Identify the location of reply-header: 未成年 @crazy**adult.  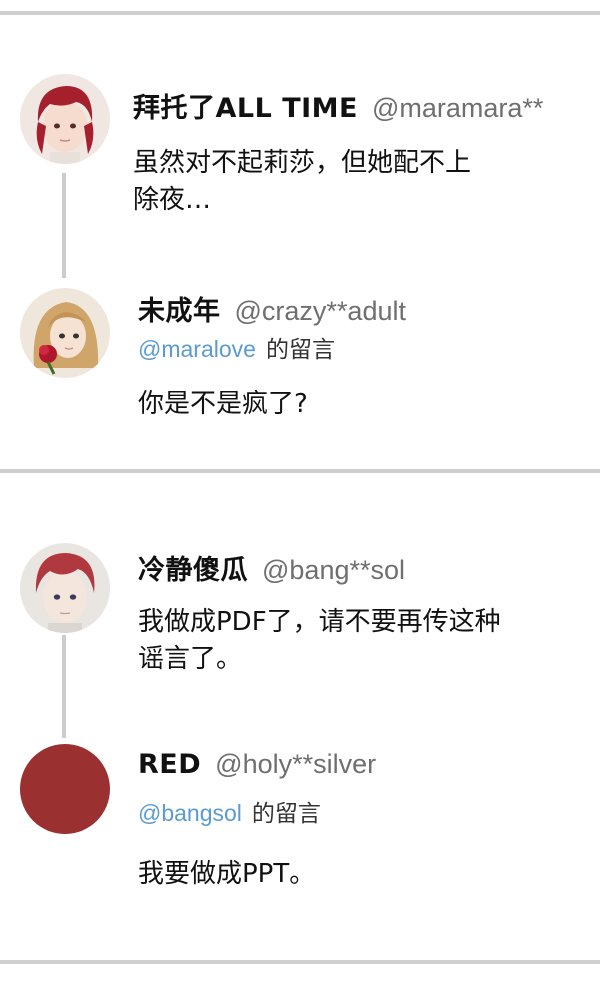
(272, 308).